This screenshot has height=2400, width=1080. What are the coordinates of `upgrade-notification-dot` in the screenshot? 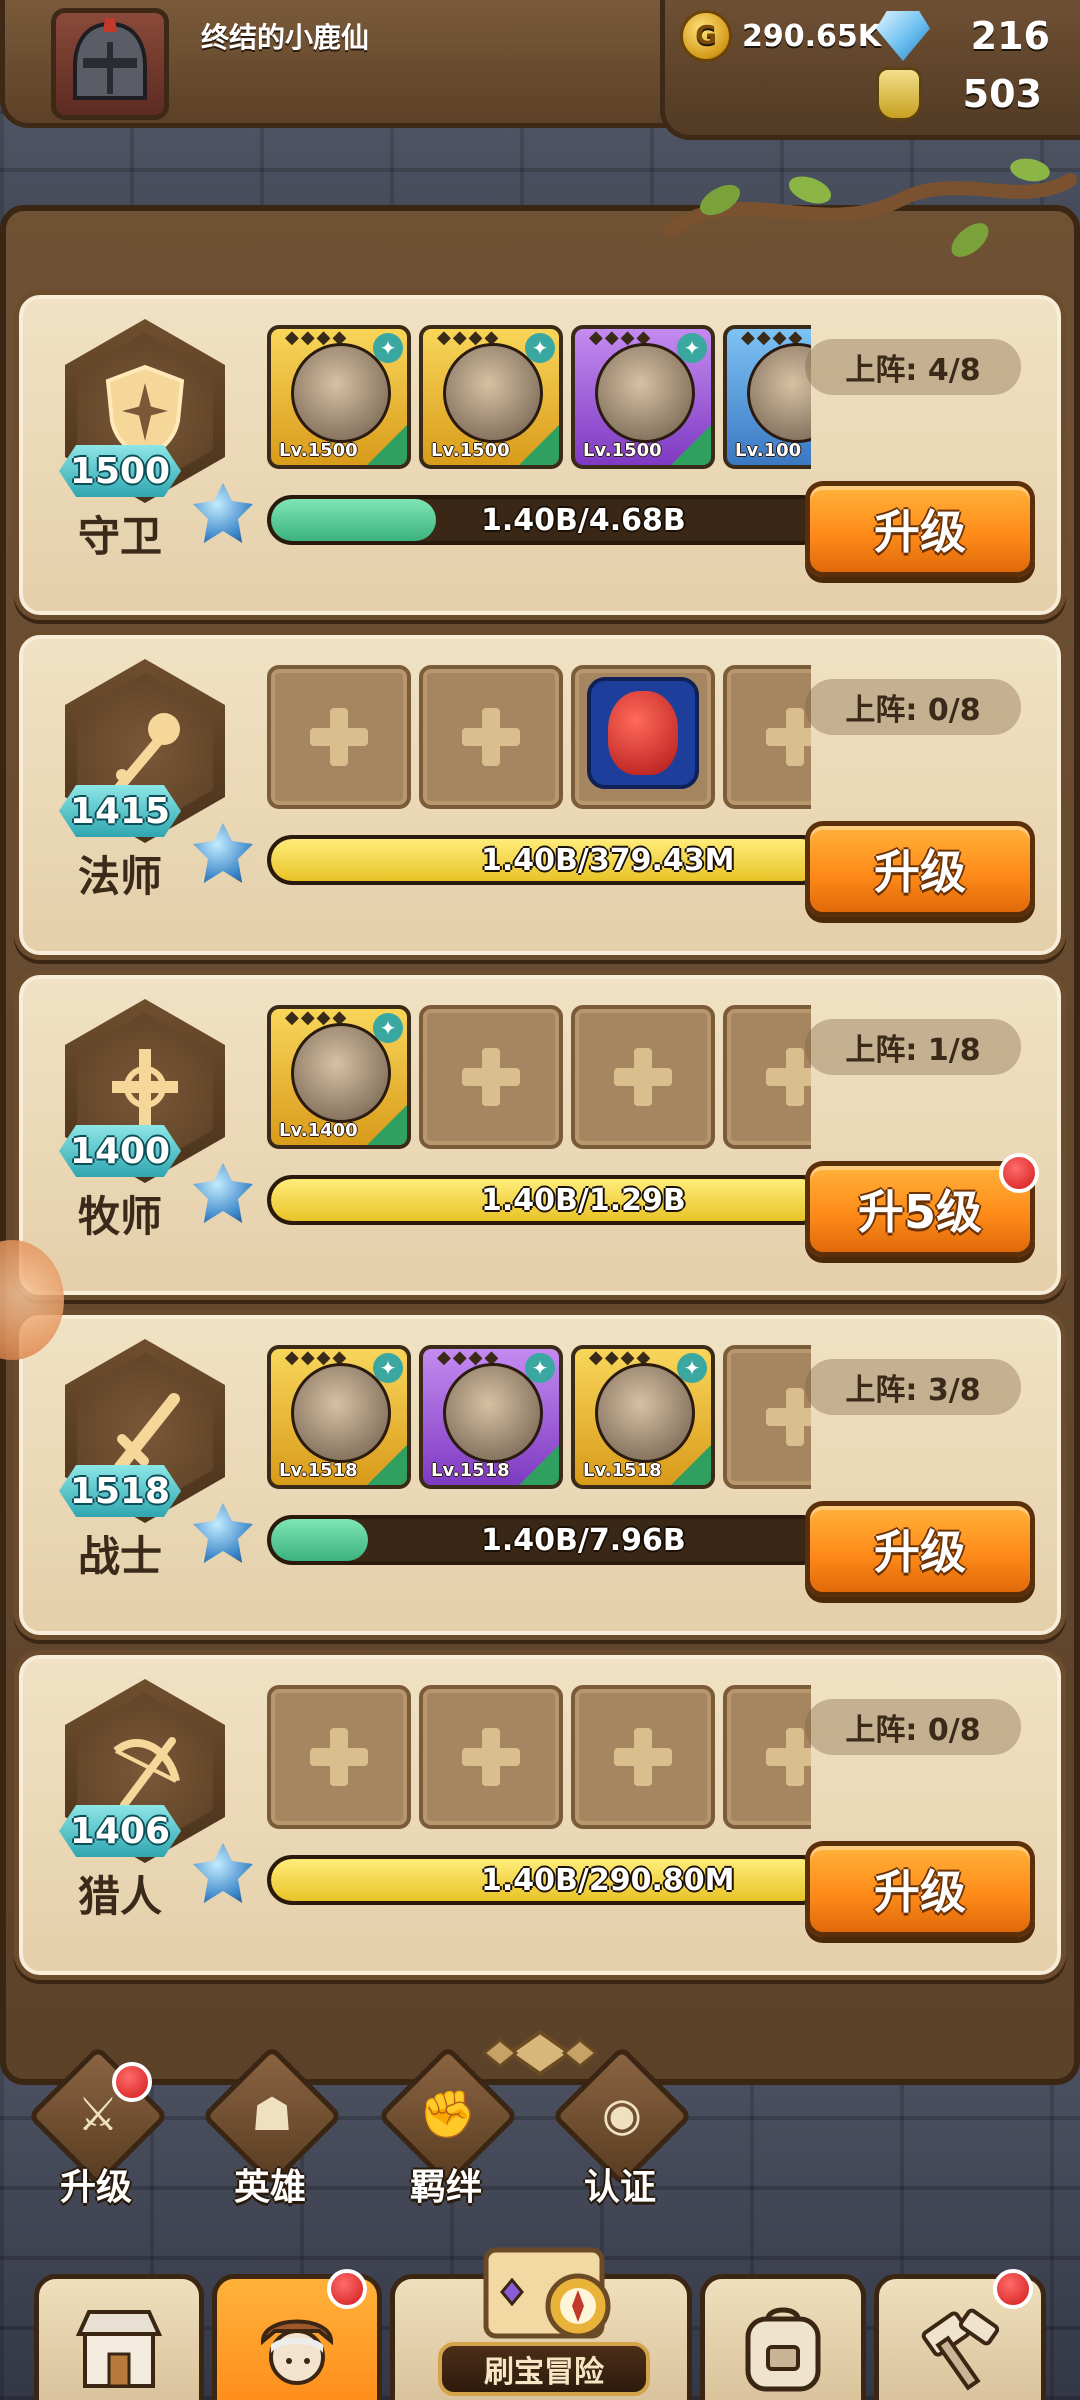 It's located at (1019, 1173).